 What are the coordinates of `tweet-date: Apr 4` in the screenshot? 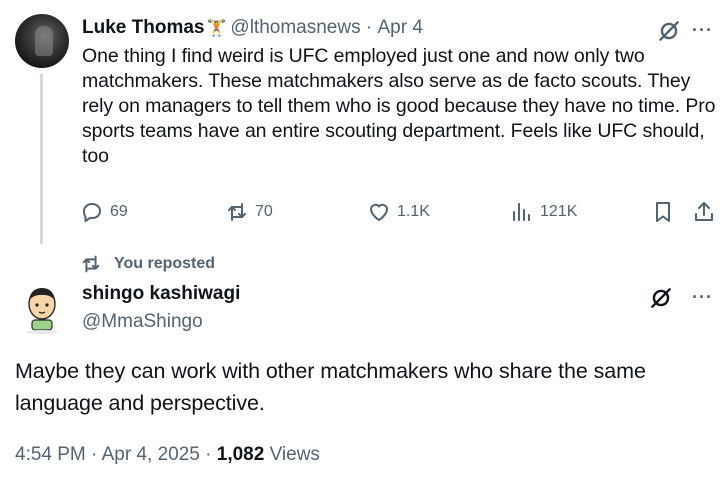 It's located at (399, 28).